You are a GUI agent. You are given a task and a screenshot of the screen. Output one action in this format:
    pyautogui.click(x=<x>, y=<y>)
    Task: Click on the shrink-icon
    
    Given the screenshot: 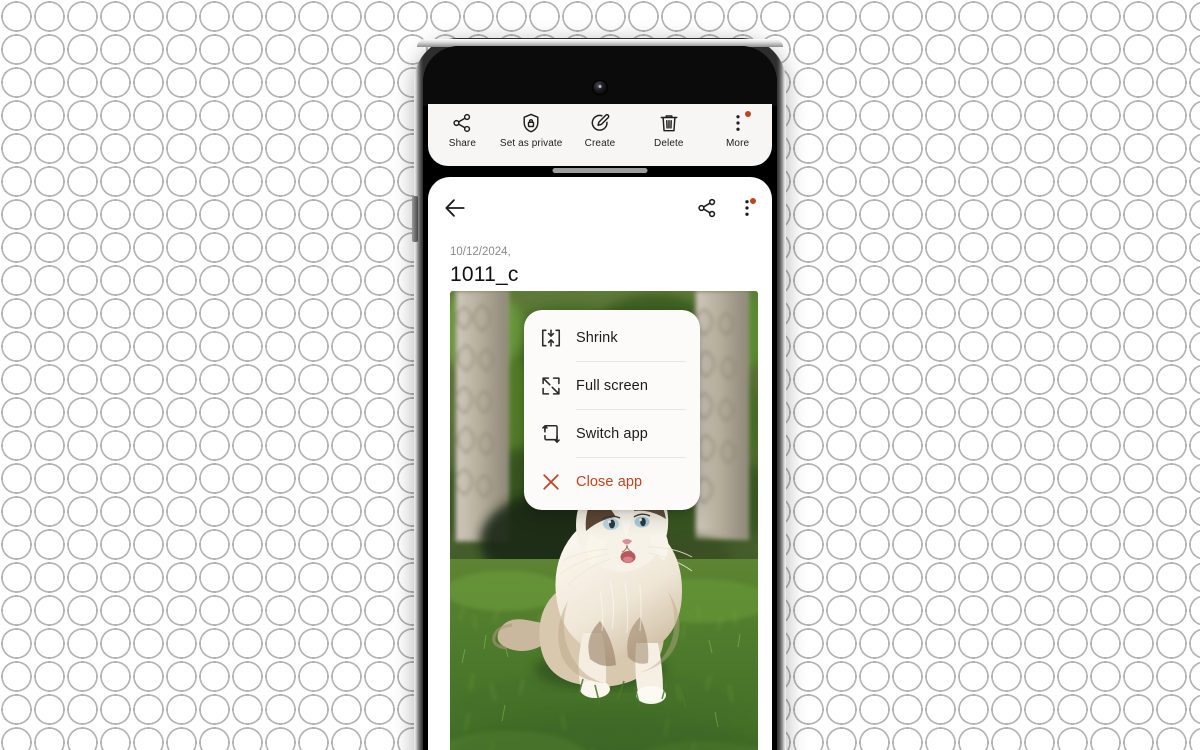 What is the action you would take?
    pyautogui.click(x=551, y=338)
    